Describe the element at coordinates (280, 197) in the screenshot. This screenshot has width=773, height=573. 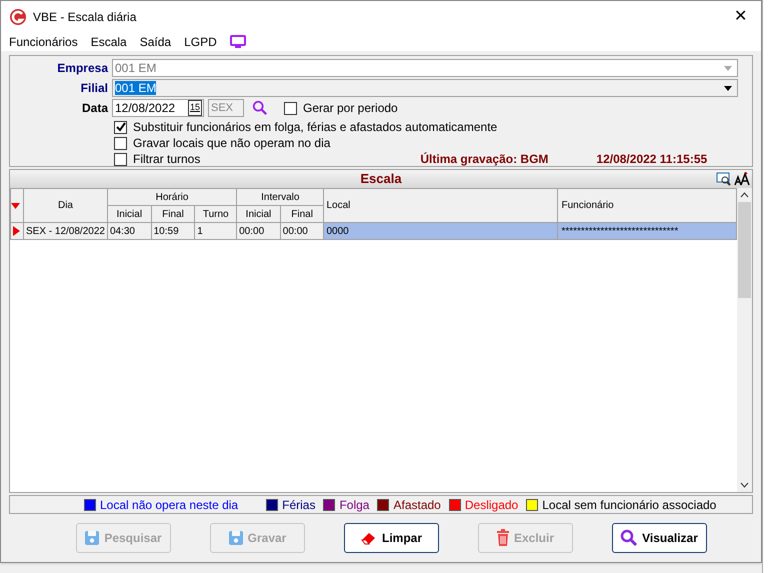
I see `column-header: Intervalo` at that location.